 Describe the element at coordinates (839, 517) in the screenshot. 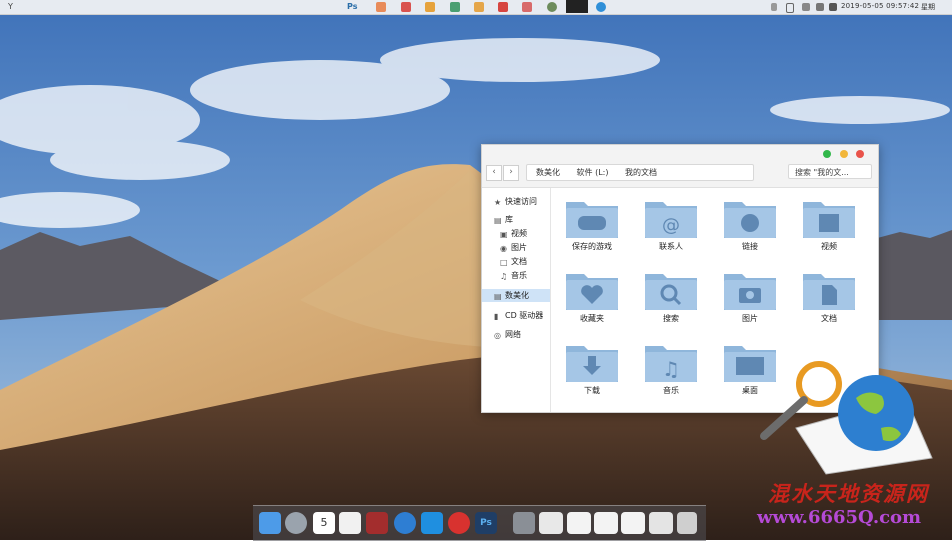

I see `watermark-url: www.6665Q.com` at that location.